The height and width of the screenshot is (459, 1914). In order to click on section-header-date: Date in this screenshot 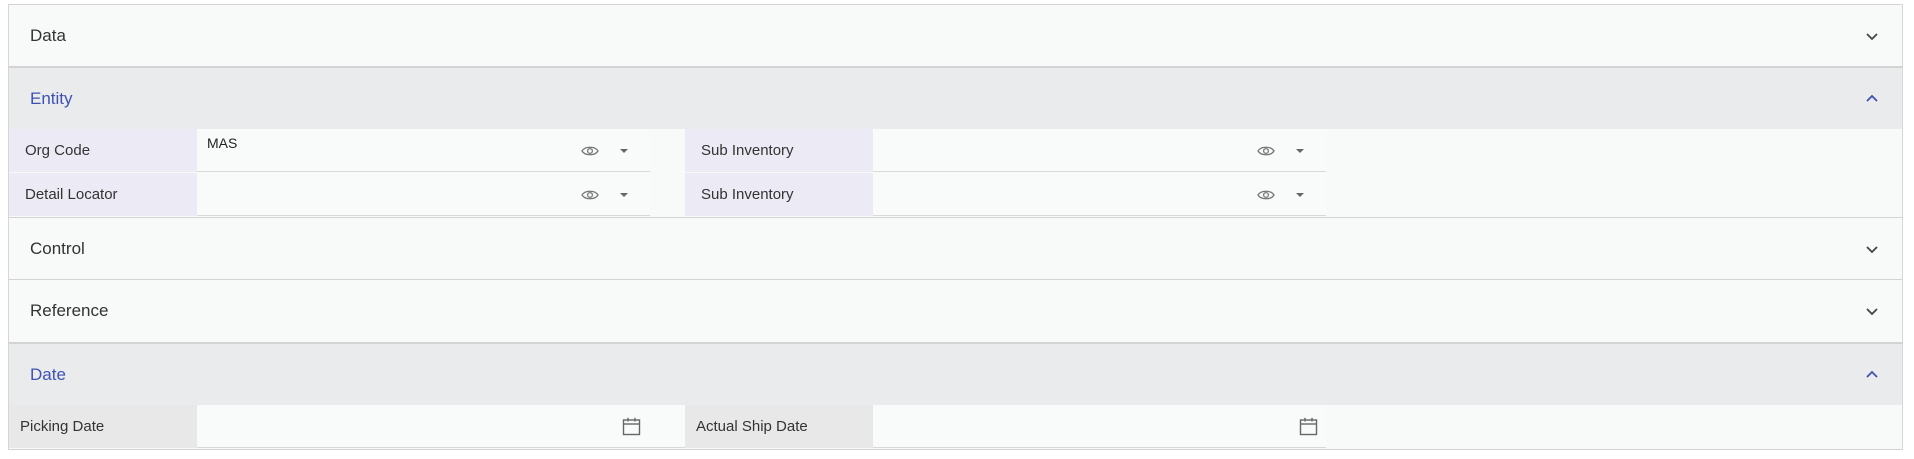, I will do `click(955, 374)`.